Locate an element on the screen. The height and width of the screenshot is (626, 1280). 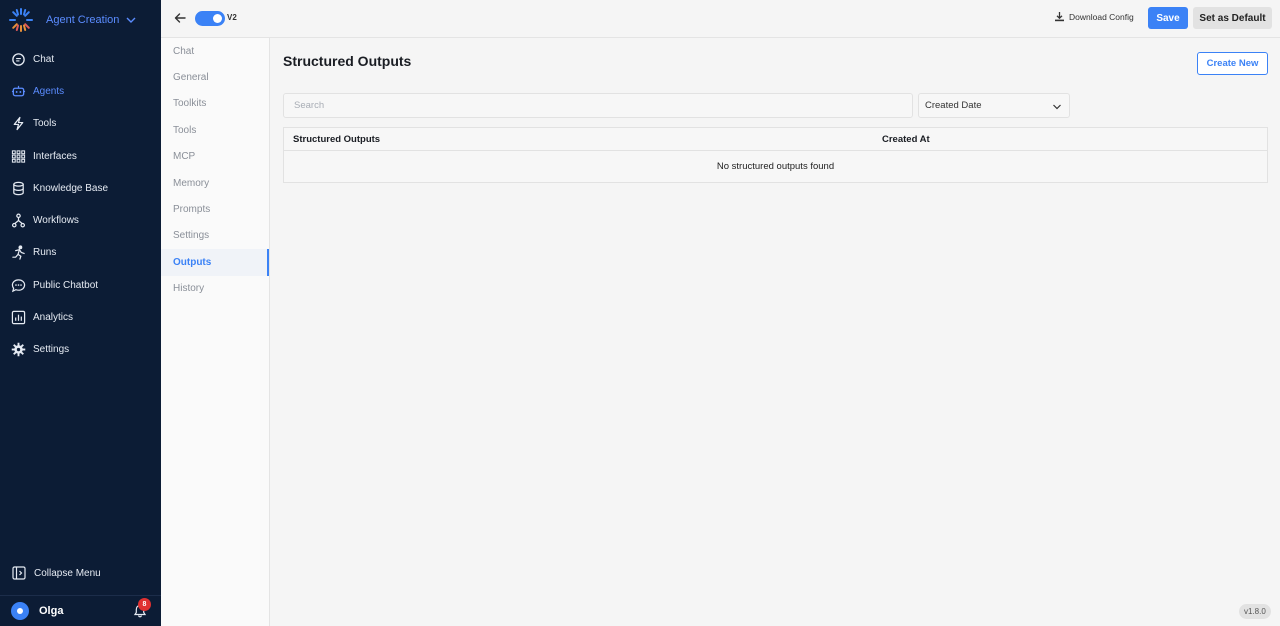
sidebar-item-public-chatbot: Public Chatbot is located at coordinates (80, 285).